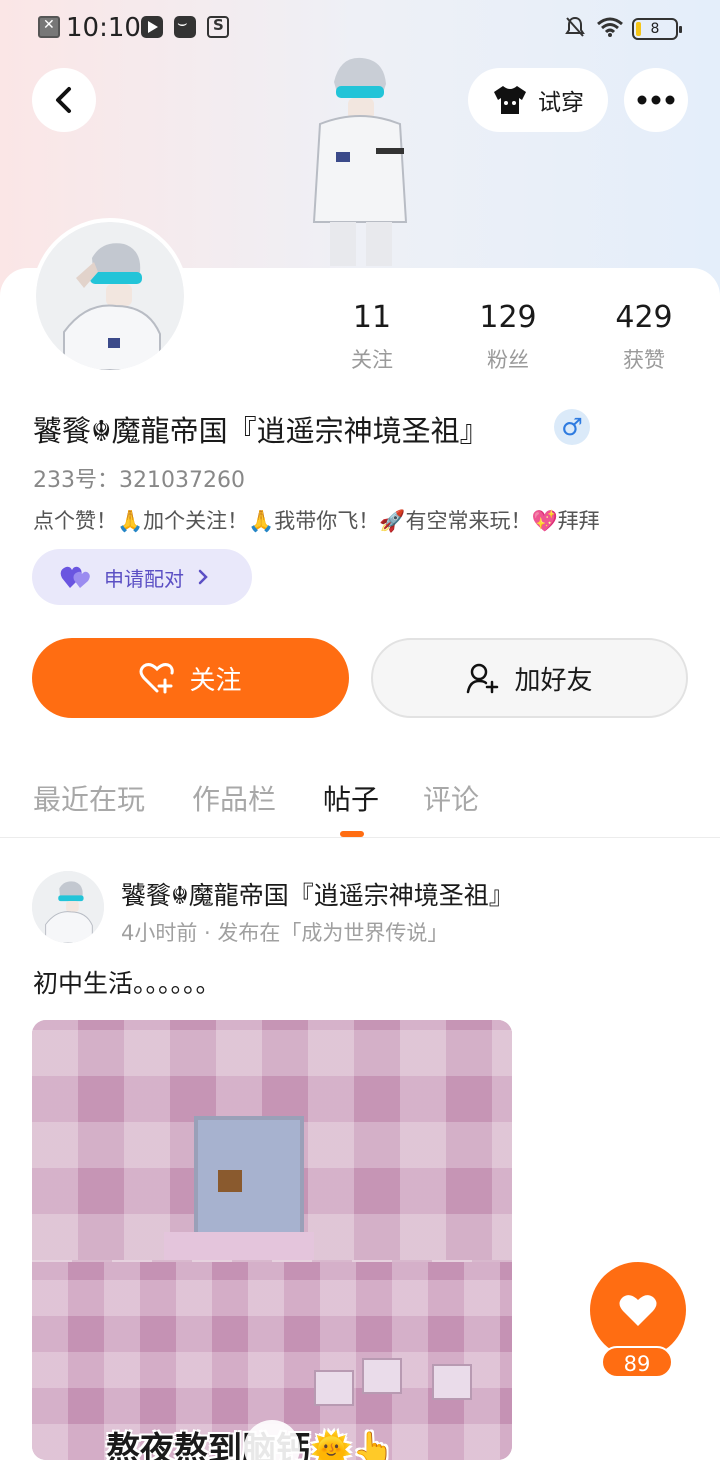  I want to click on back-button, so click(64, 100).